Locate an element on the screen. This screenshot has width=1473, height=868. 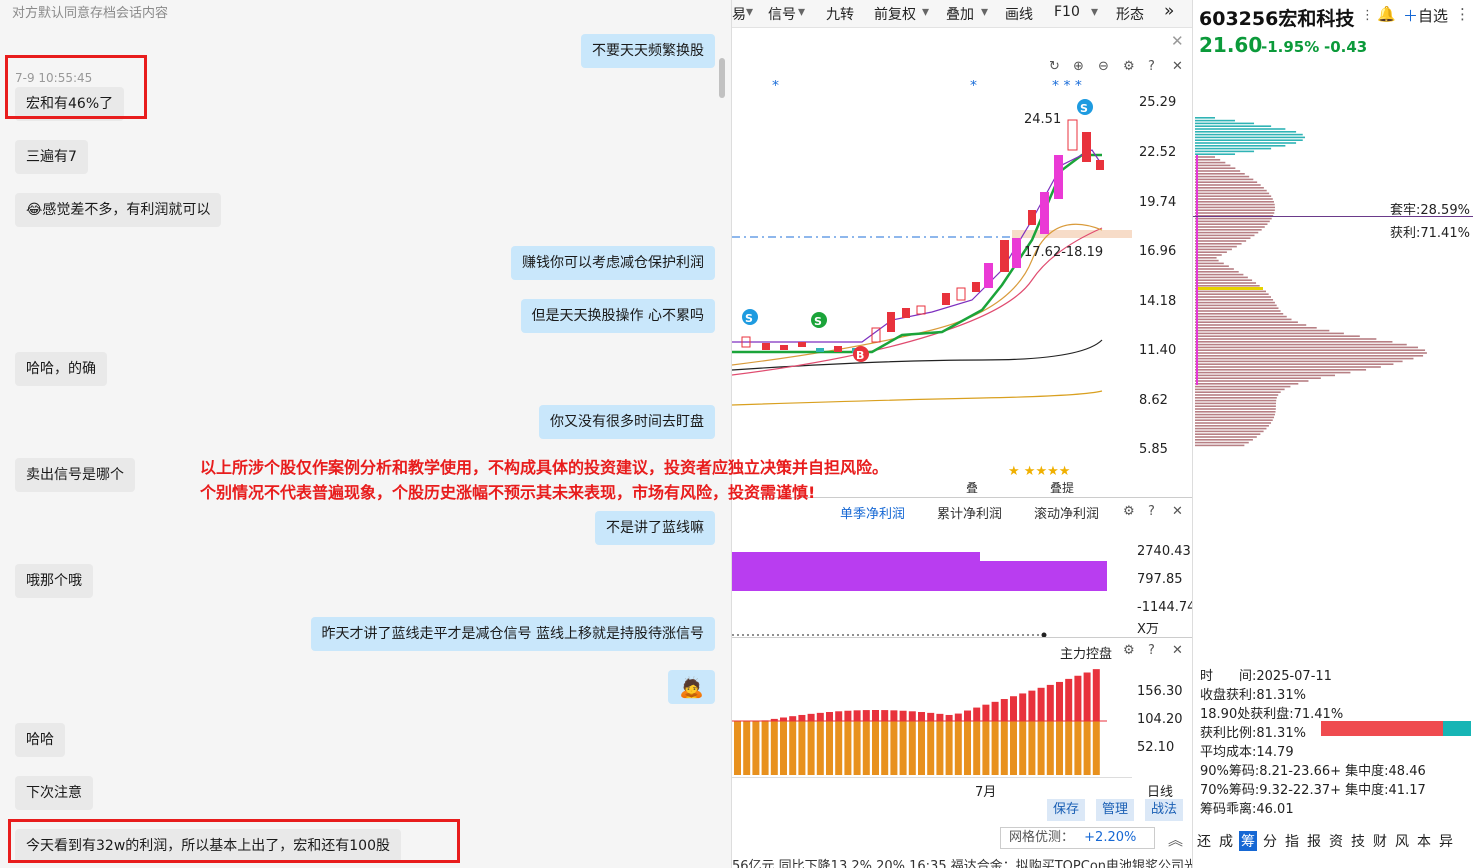
tab-rolling-profit: 滚动净利润 is located at coordinates (1066, 512).